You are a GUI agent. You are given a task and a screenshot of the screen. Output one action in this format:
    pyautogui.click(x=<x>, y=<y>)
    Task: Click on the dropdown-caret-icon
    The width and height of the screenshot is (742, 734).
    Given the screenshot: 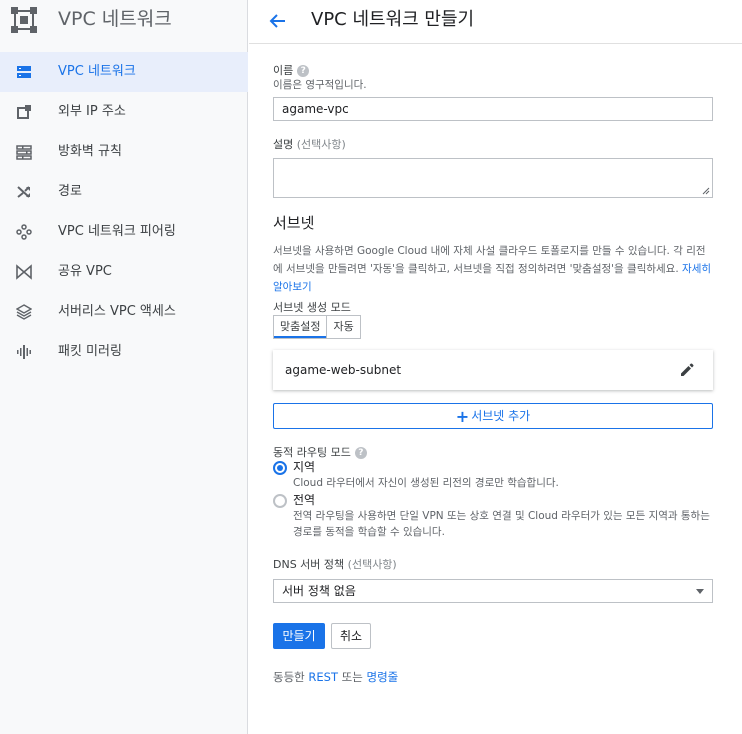 What is the action you would take?
    pyautogui.click(x=700, y=591)
    